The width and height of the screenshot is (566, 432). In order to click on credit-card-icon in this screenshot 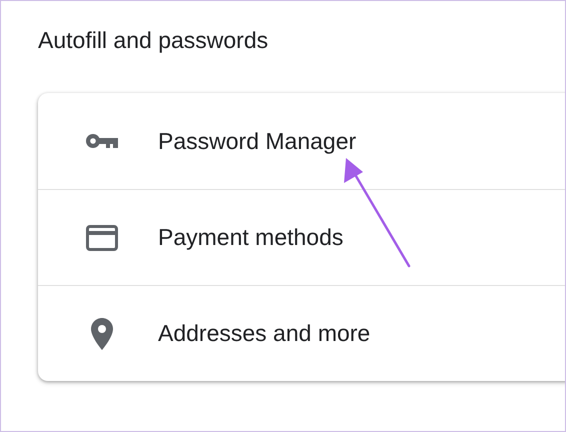, I will do `click(102, 237)`.